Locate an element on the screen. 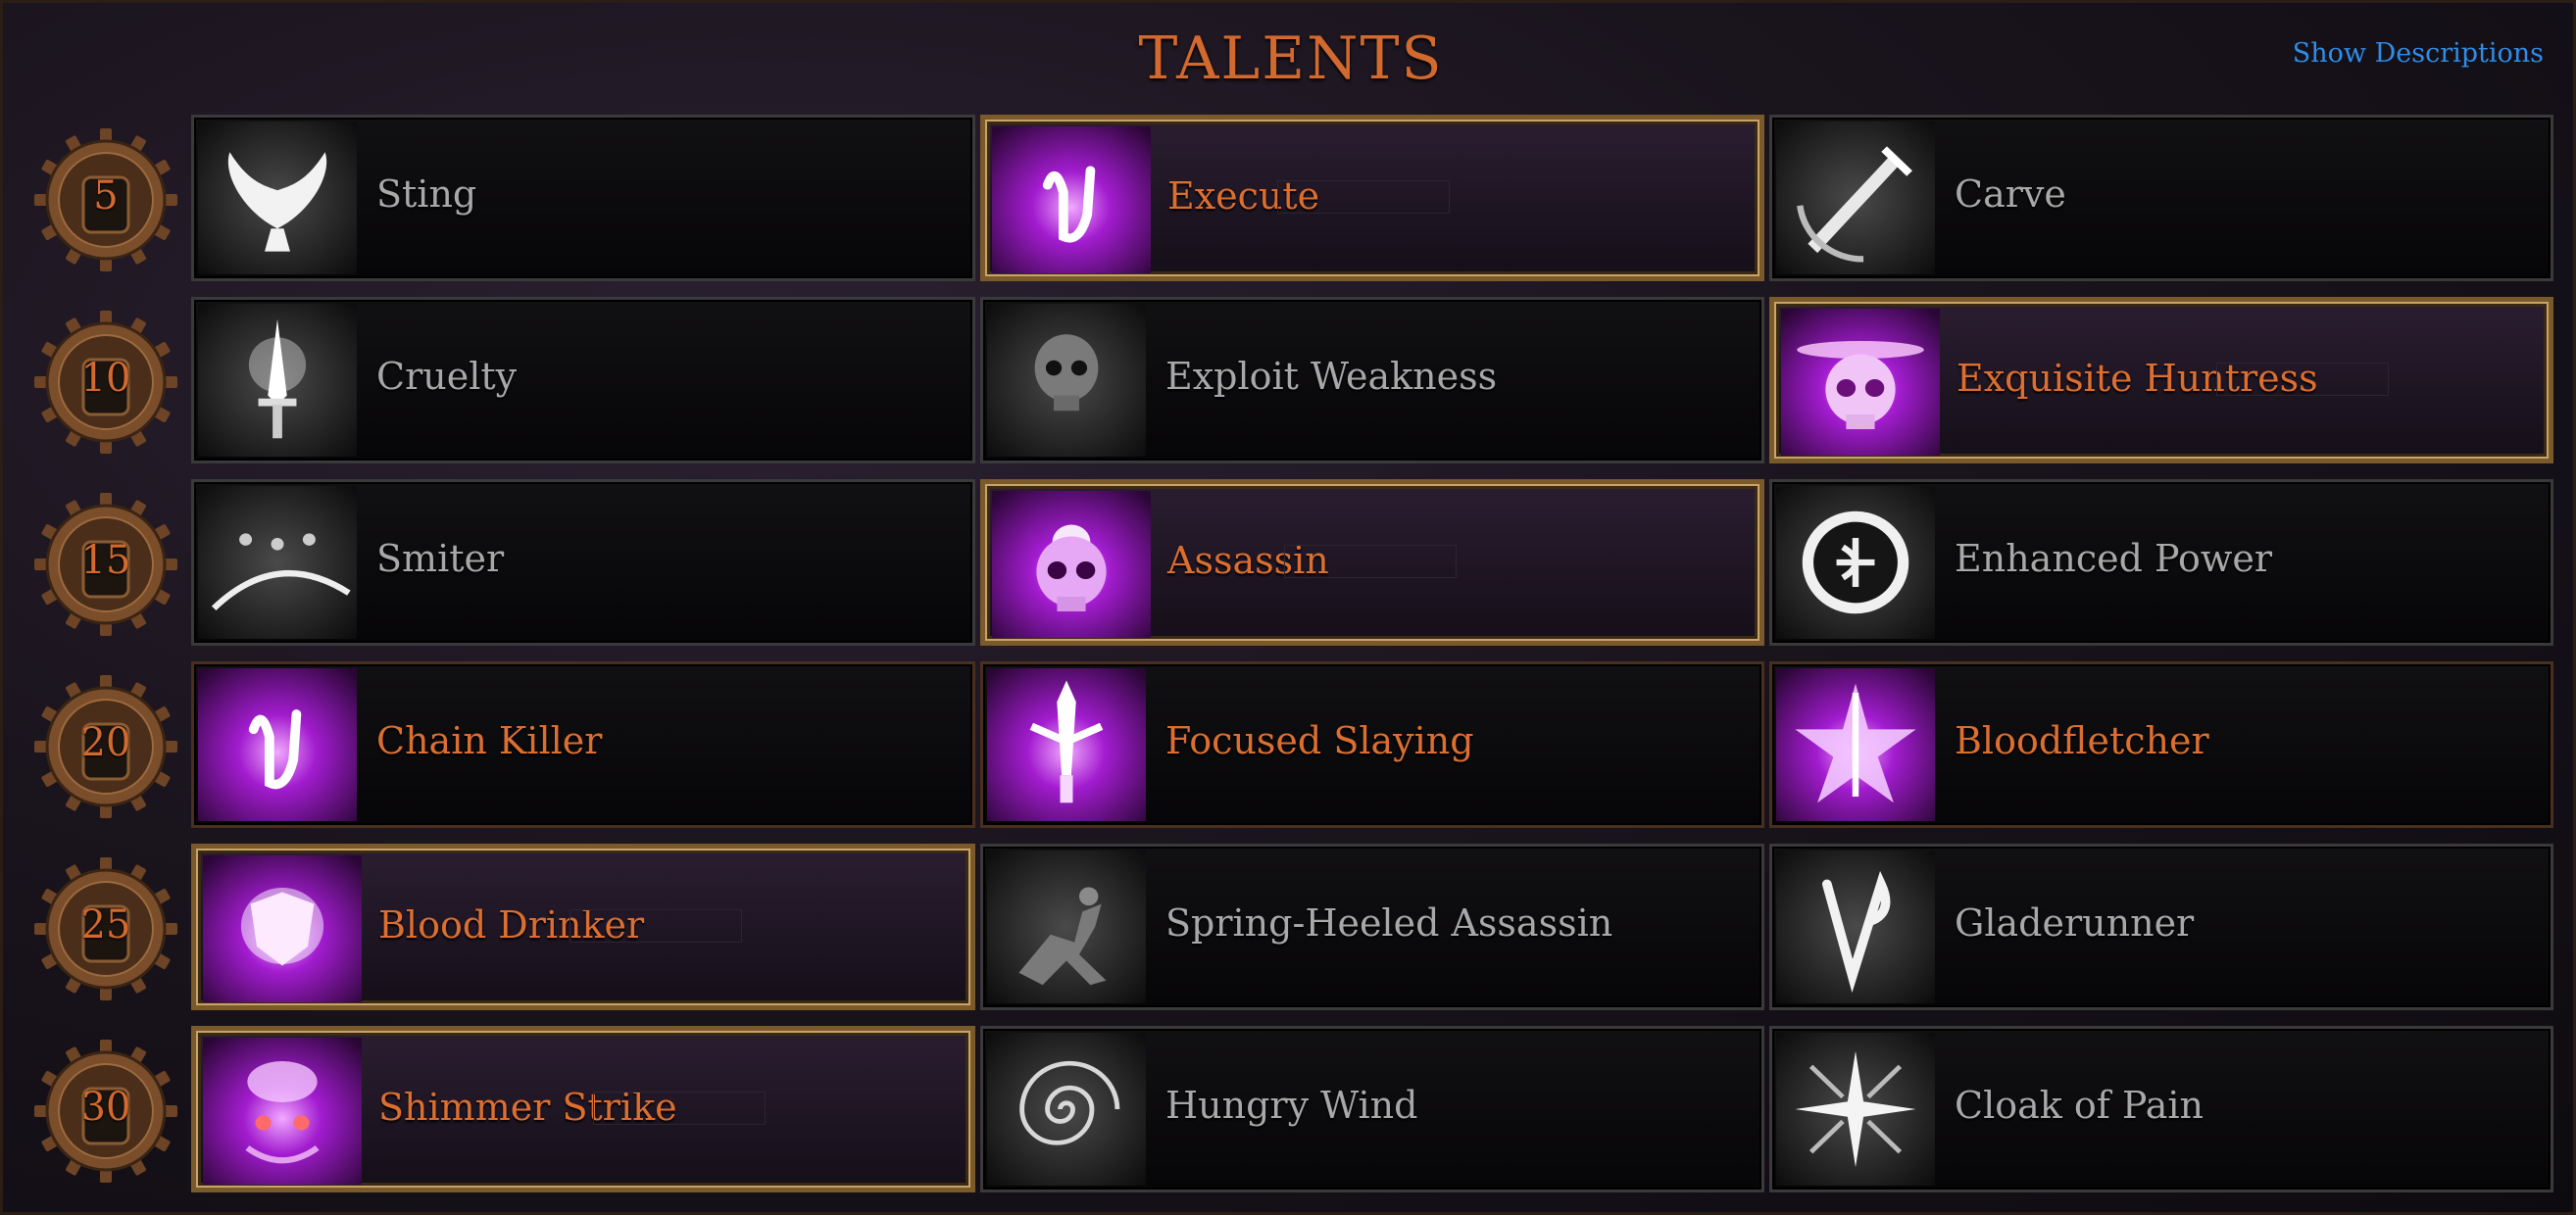 The image size is (2576, 1215). talent-card: Chain Killer is located at coordinates (583, 744).